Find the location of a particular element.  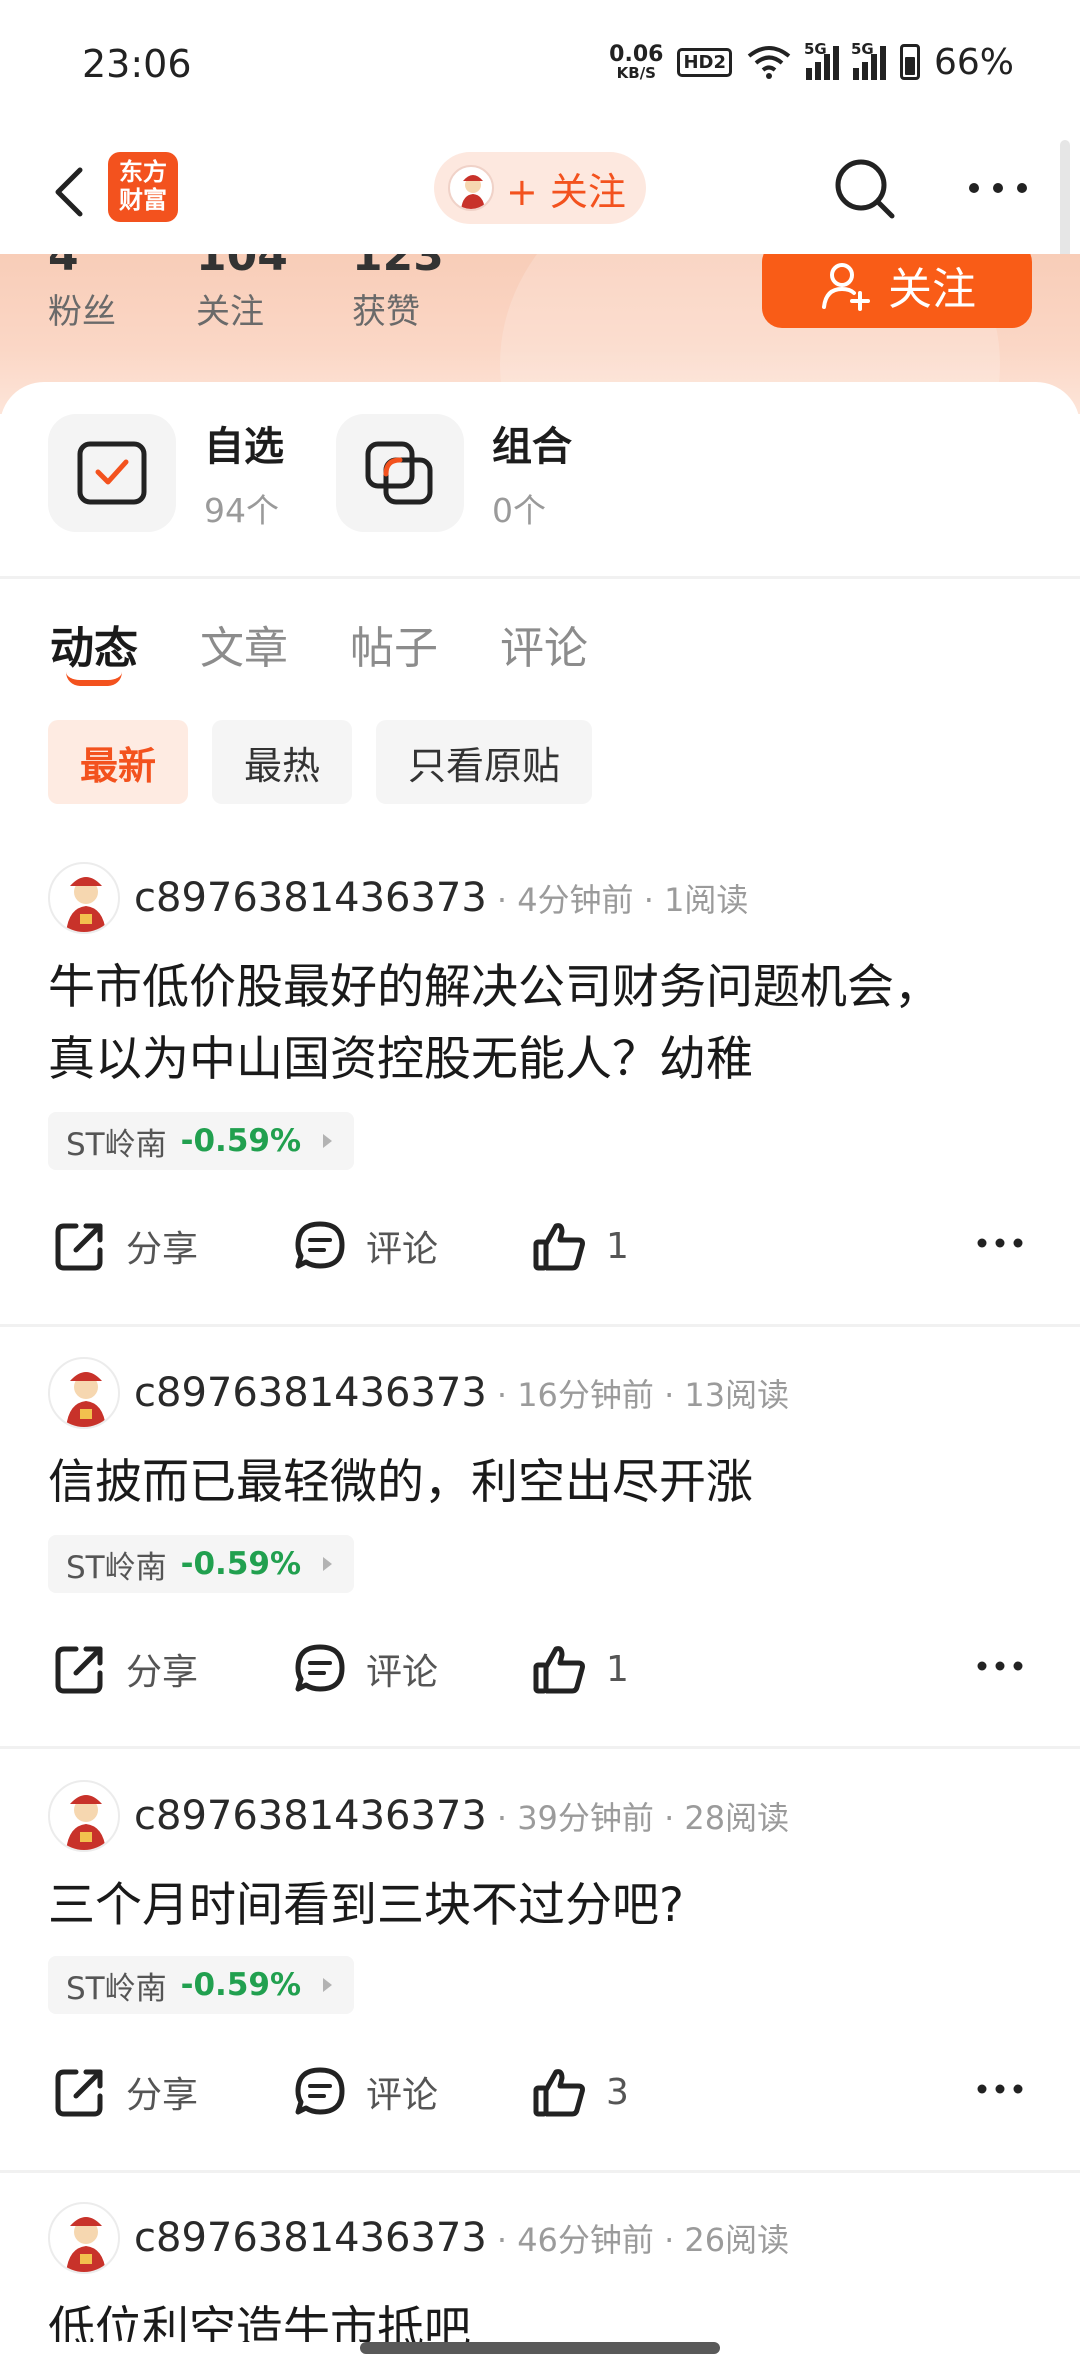

post-text-line: 真以为中山国资控股无能人？幼稚 is located at coordinates (400, 1059).